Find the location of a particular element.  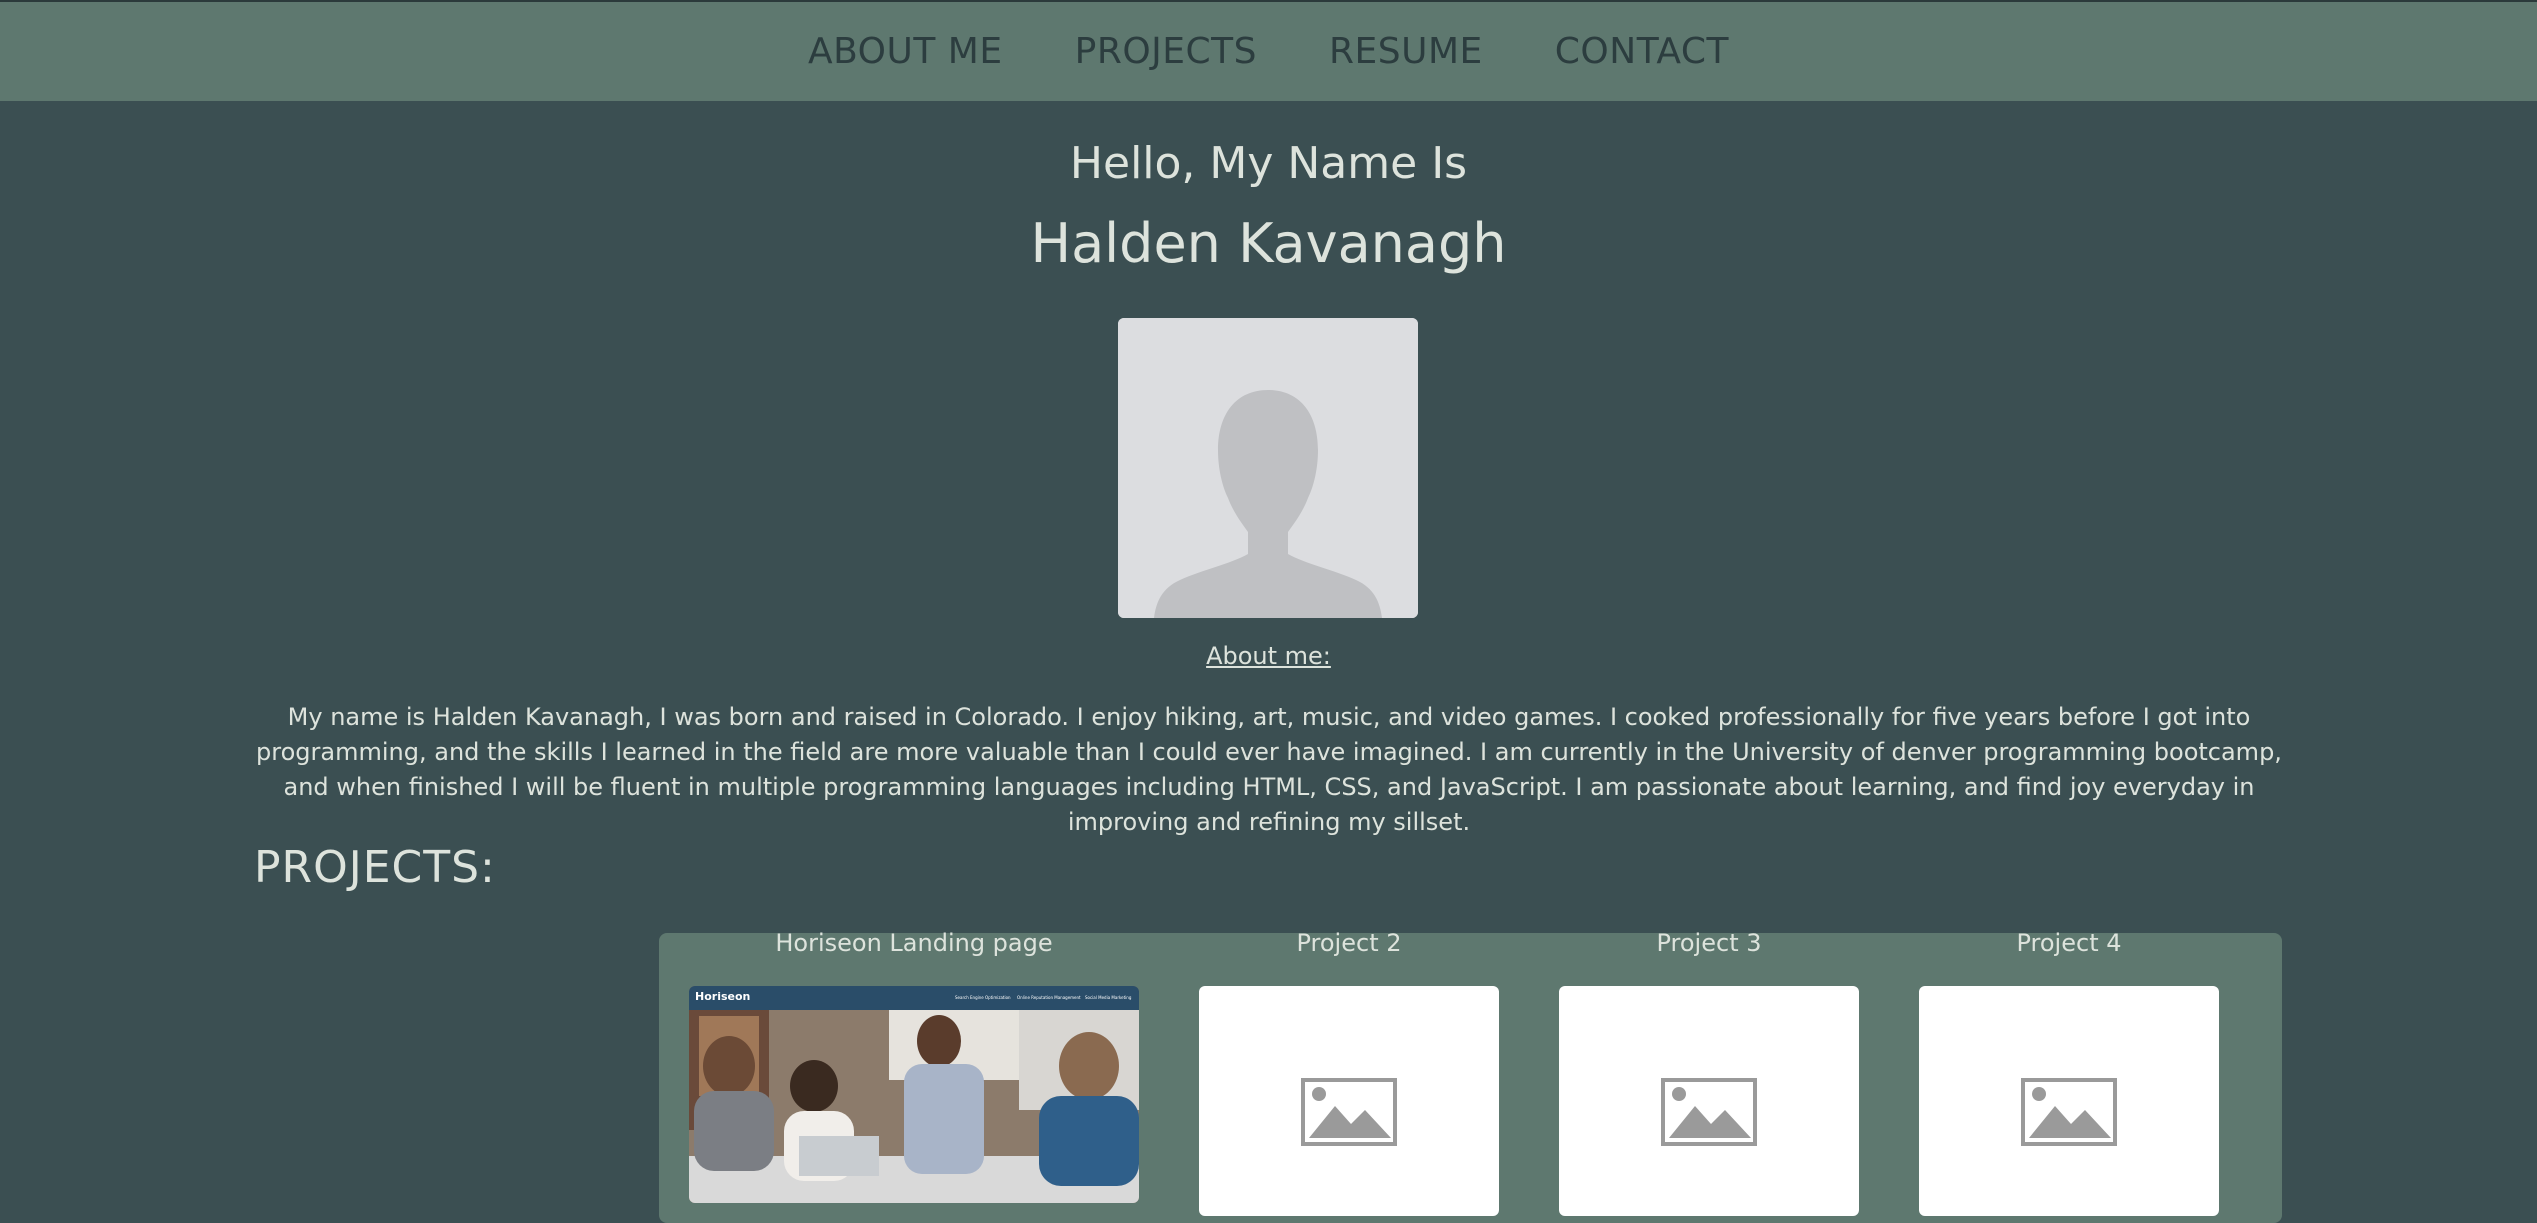

horiseon-nav-item-2: Online Reputation Management is located at coordinates (1049, 997).